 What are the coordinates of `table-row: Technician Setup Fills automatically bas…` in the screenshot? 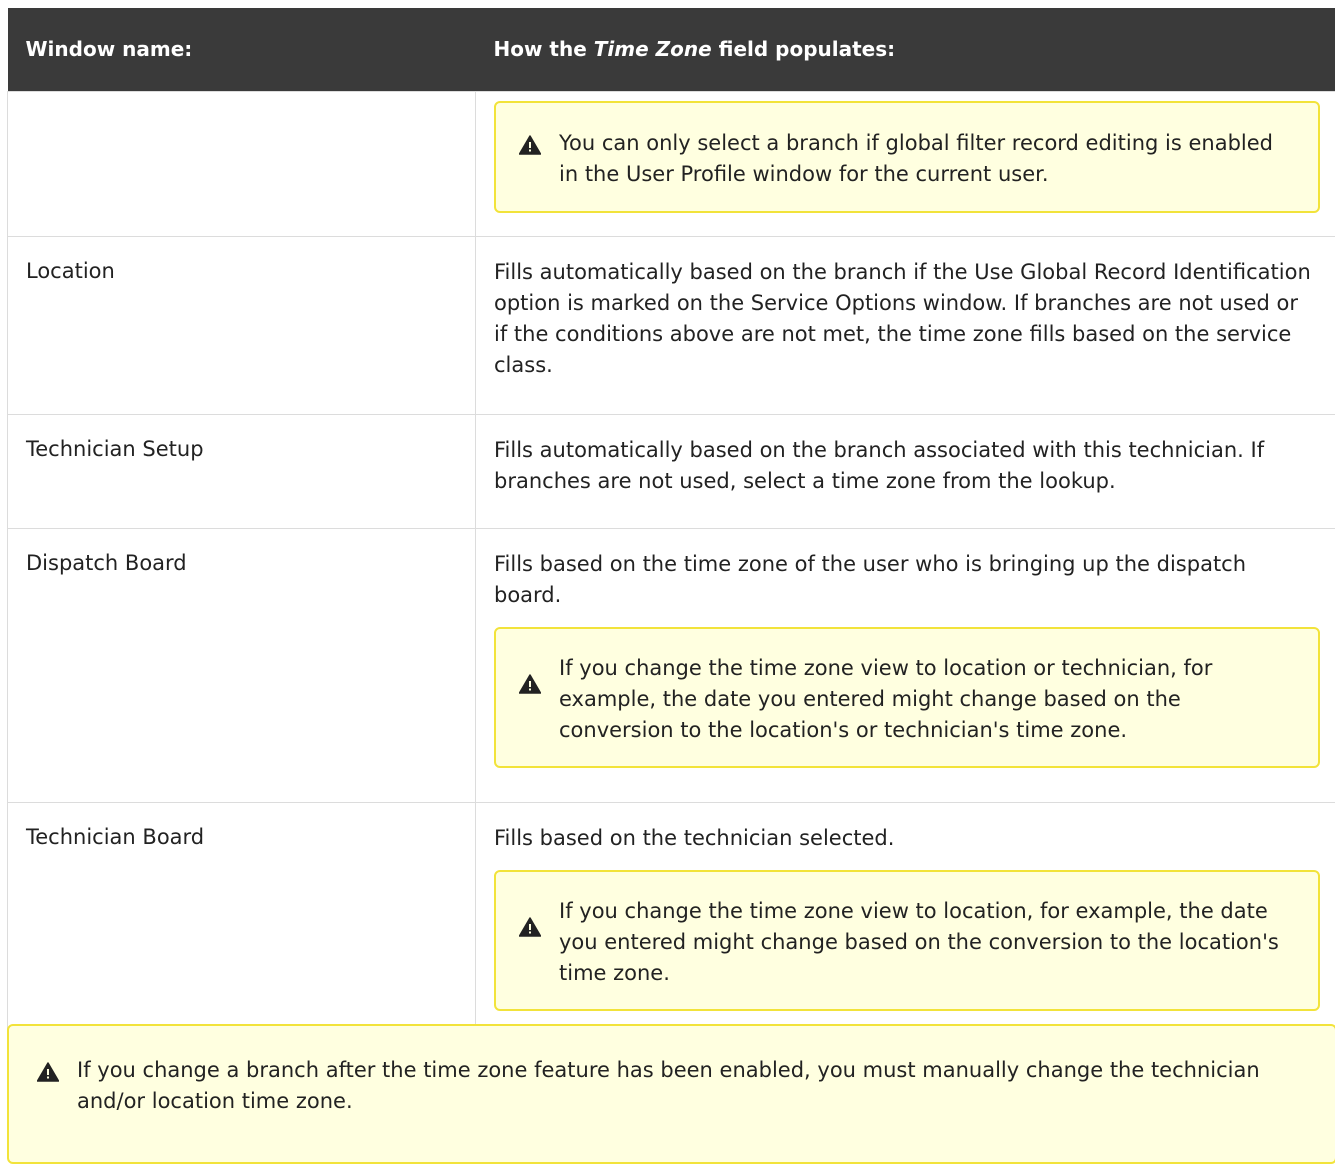 It's located at (671, 471).